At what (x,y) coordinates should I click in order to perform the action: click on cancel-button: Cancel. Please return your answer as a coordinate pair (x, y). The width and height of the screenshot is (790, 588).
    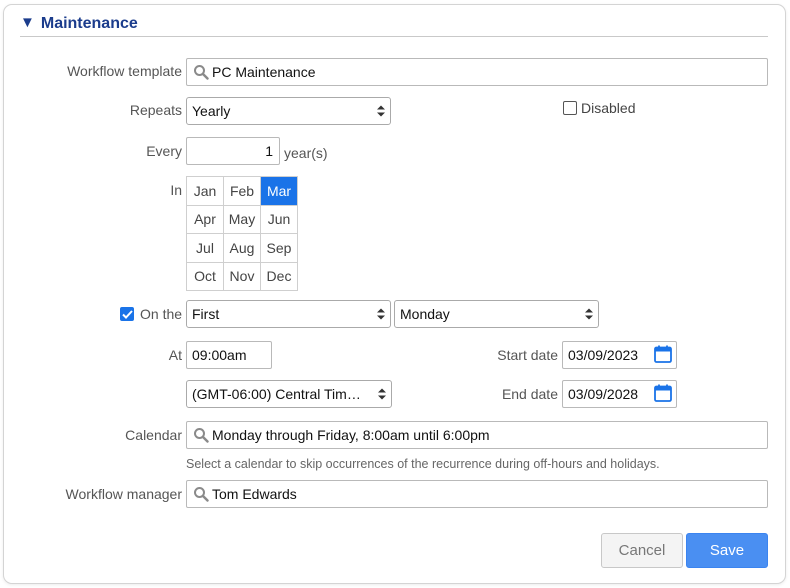
    Looking at the image, I should click on (642, 550).